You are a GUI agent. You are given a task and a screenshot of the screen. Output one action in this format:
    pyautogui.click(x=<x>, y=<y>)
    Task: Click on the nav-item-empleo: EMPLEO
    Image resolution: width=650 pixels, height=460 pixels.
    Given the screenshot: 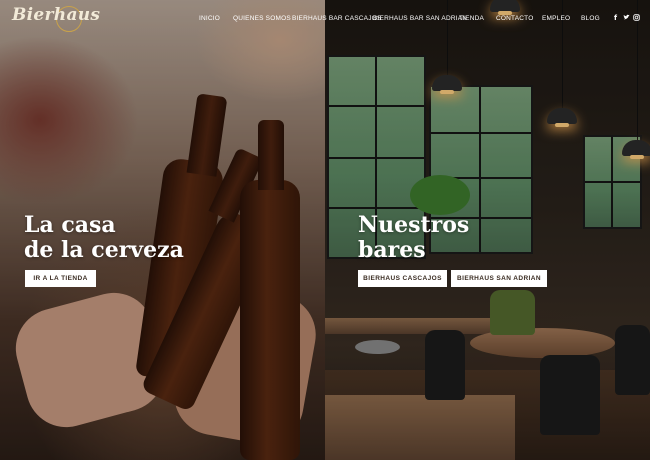 What is the action you would take?
    pyautogui.click(x=556, y=18)
    